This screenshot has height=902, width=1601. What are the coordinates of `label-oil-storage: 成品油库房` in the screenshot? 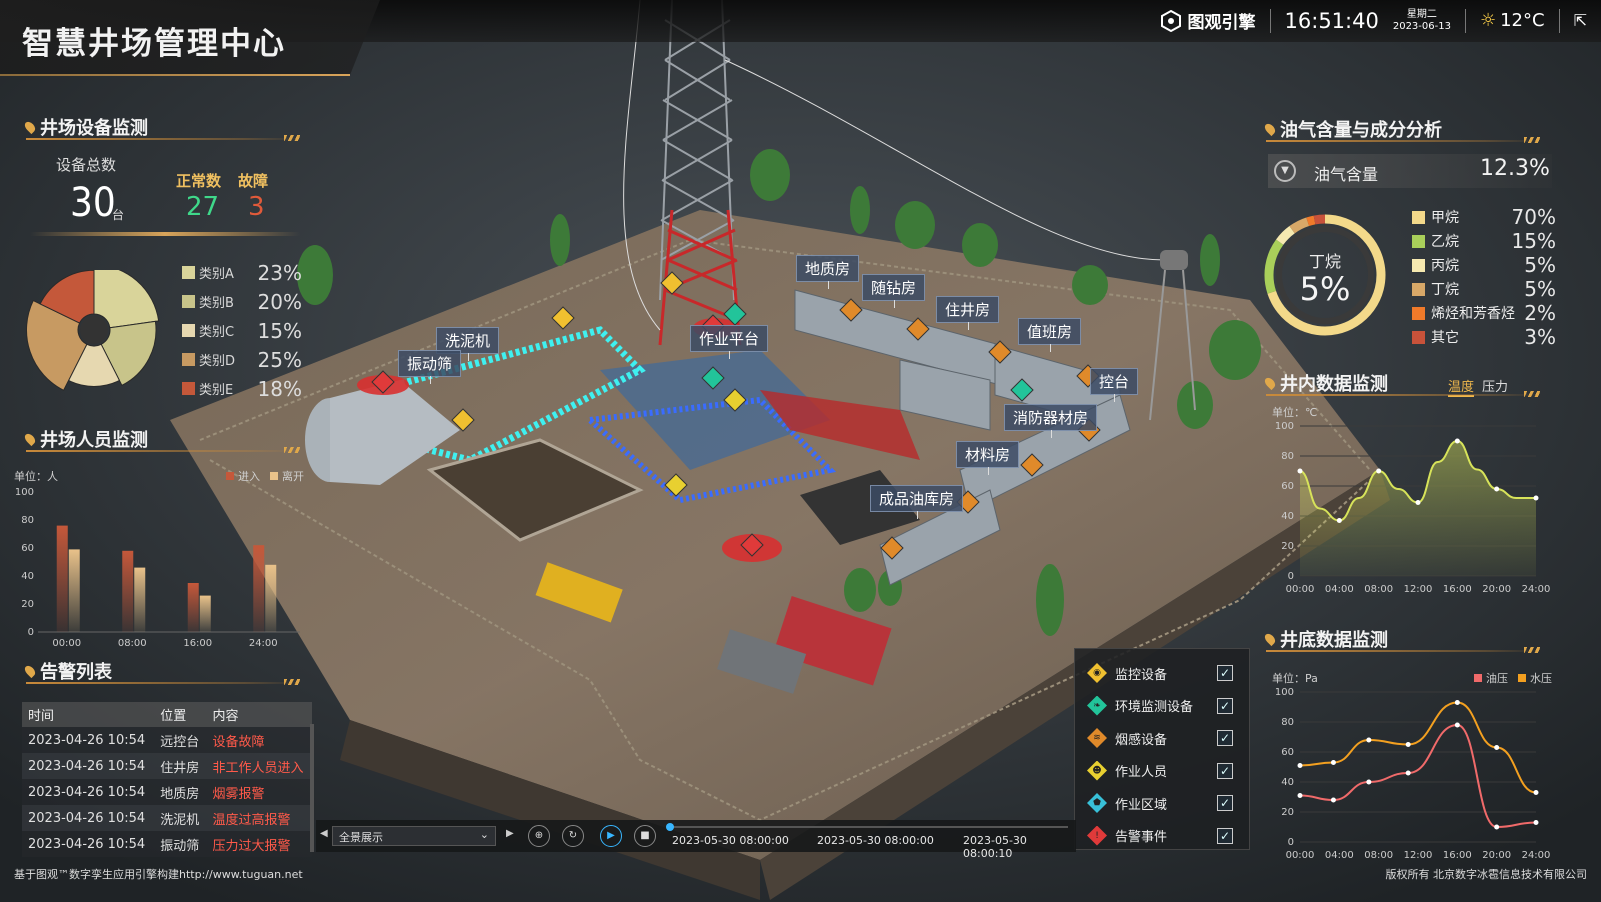 It's located at (917, 502).